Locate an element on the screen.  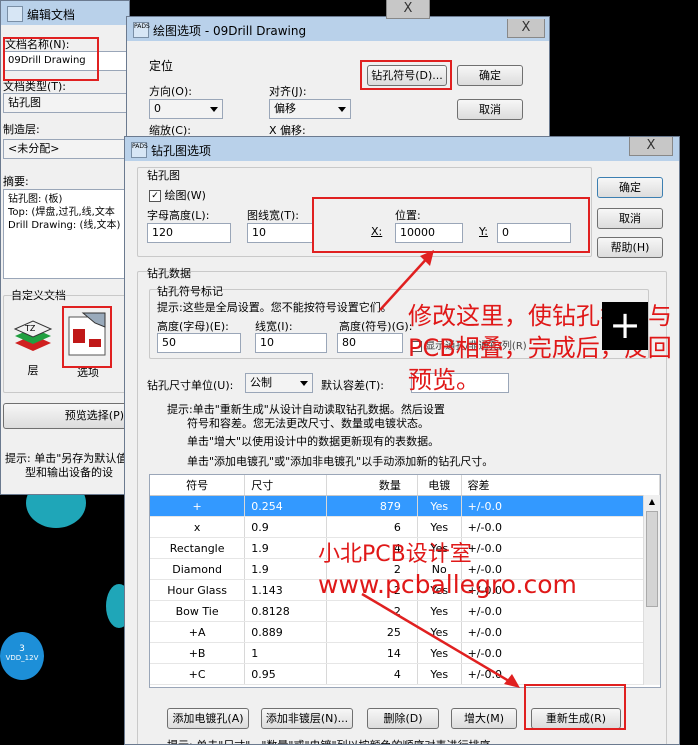
studio-name: 小北PCB设计室 is located at coordinates (395, 554).